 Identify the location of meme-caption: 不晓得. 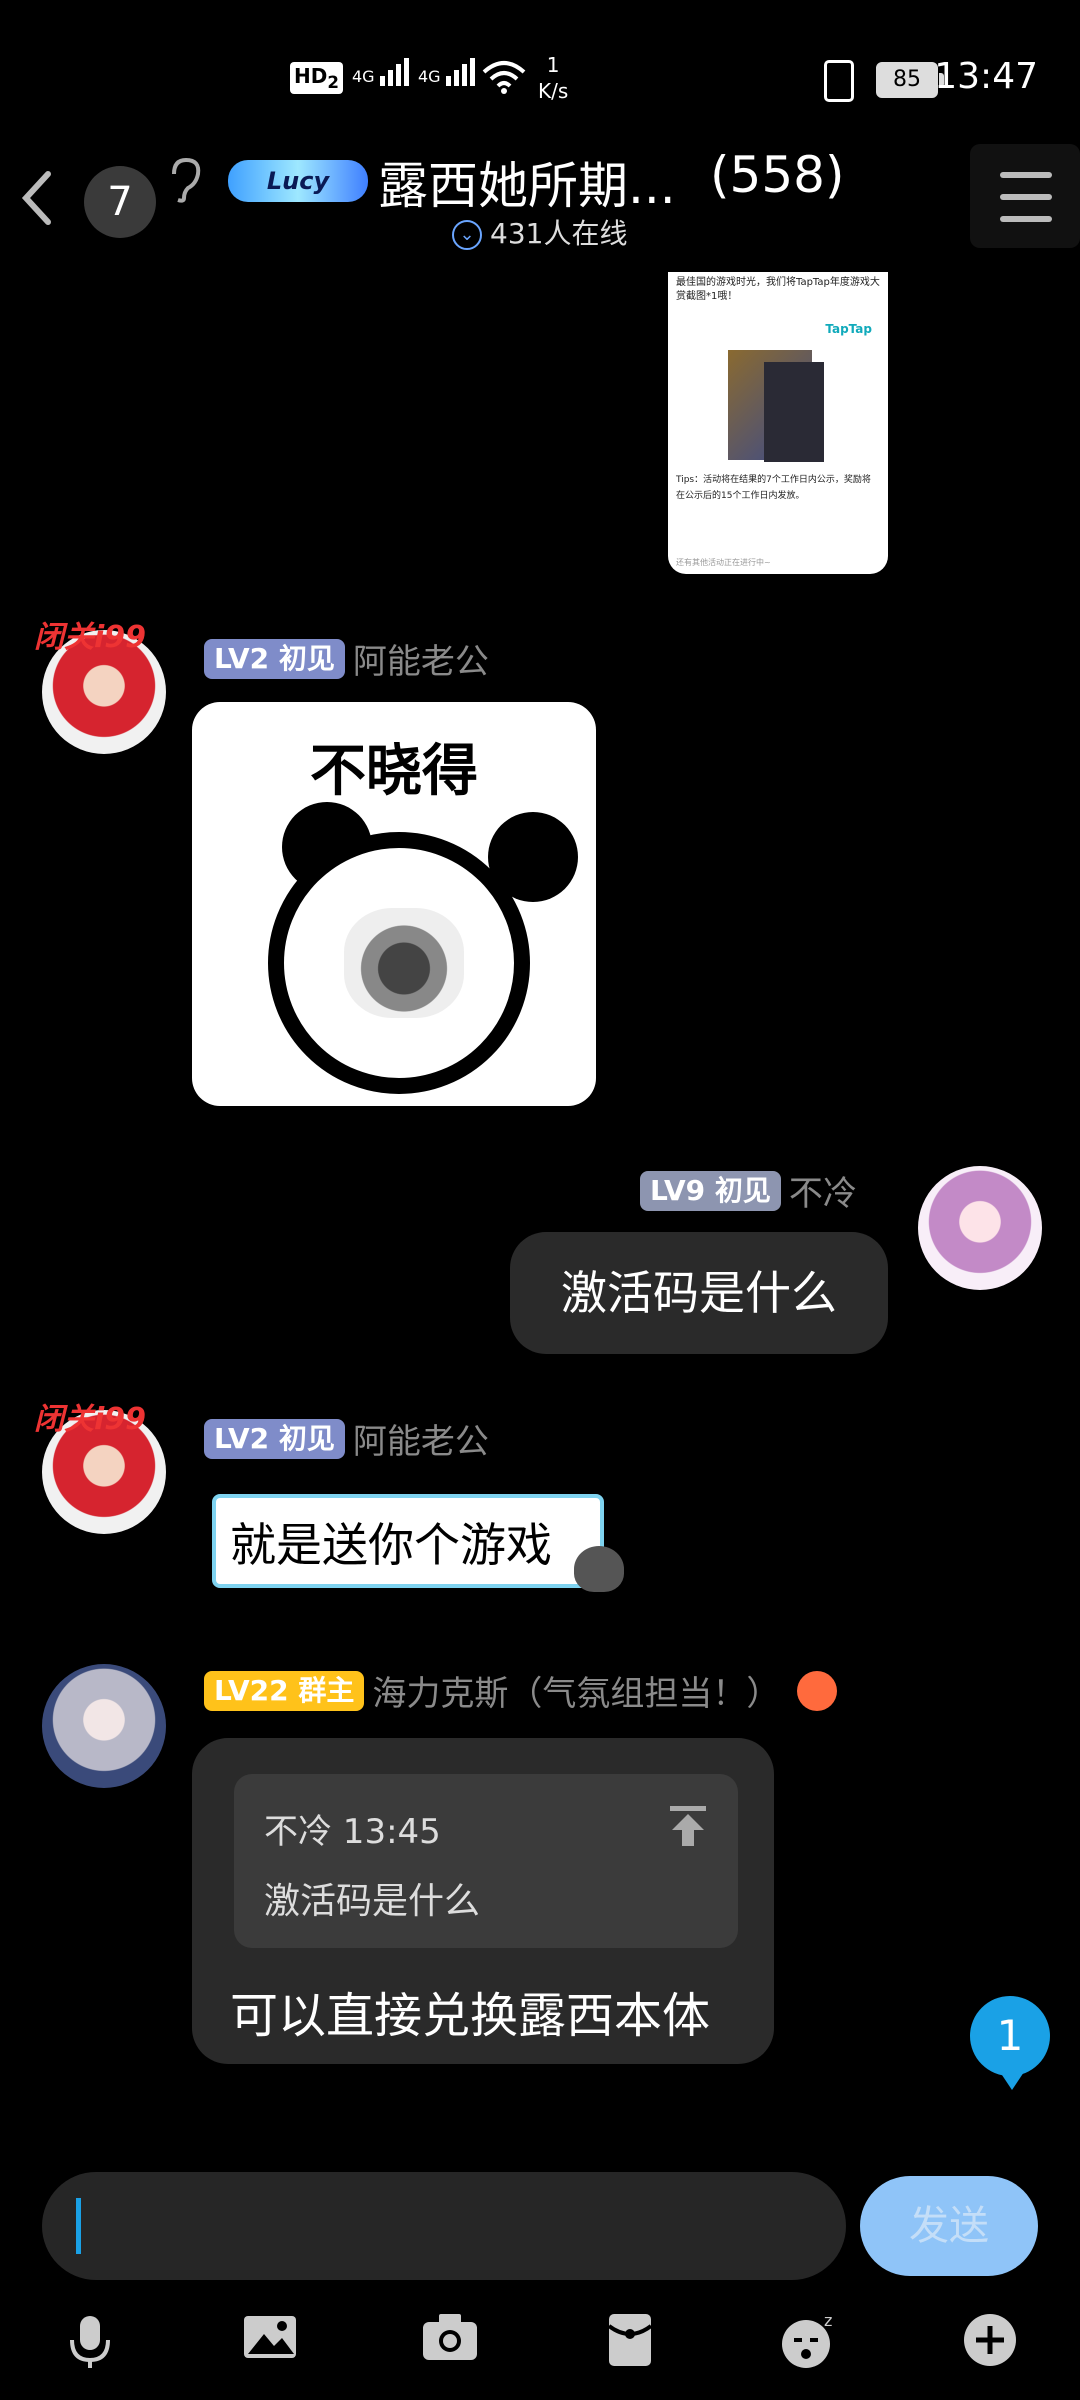
(394, 771).